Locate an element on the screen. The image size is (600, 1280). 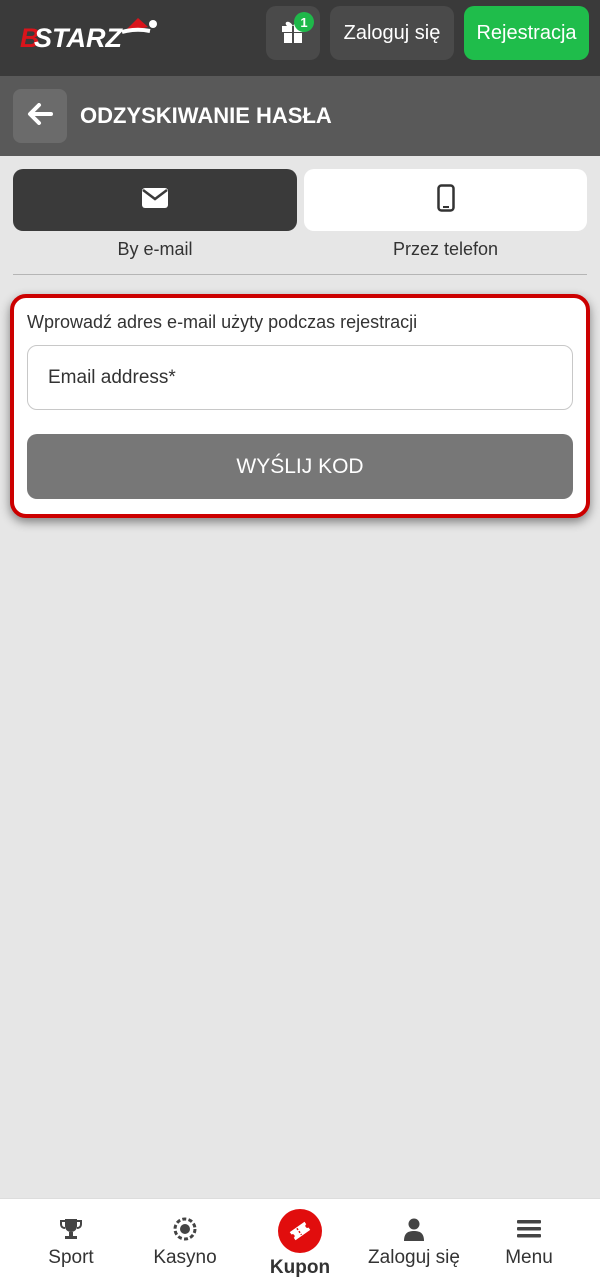
nav-label-sport: Sport is located at coordinates (71, 1257).